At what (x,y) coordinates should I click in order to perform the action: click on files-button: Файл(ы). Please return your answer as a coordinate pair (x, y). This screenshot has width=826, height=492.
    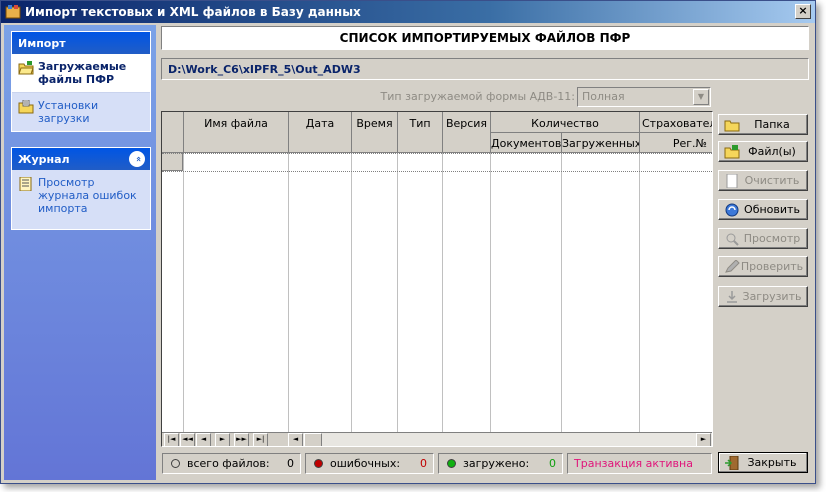
    Looking at the image, I should click on (763, 151).